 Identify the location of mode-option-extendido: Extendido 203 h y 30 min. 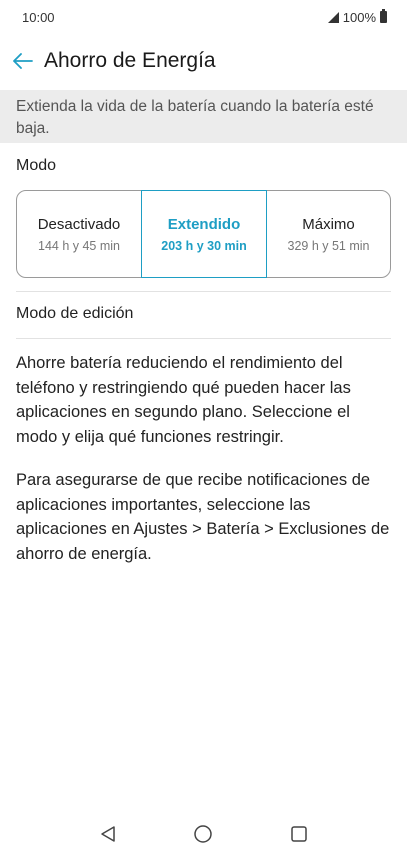
(204, 234).